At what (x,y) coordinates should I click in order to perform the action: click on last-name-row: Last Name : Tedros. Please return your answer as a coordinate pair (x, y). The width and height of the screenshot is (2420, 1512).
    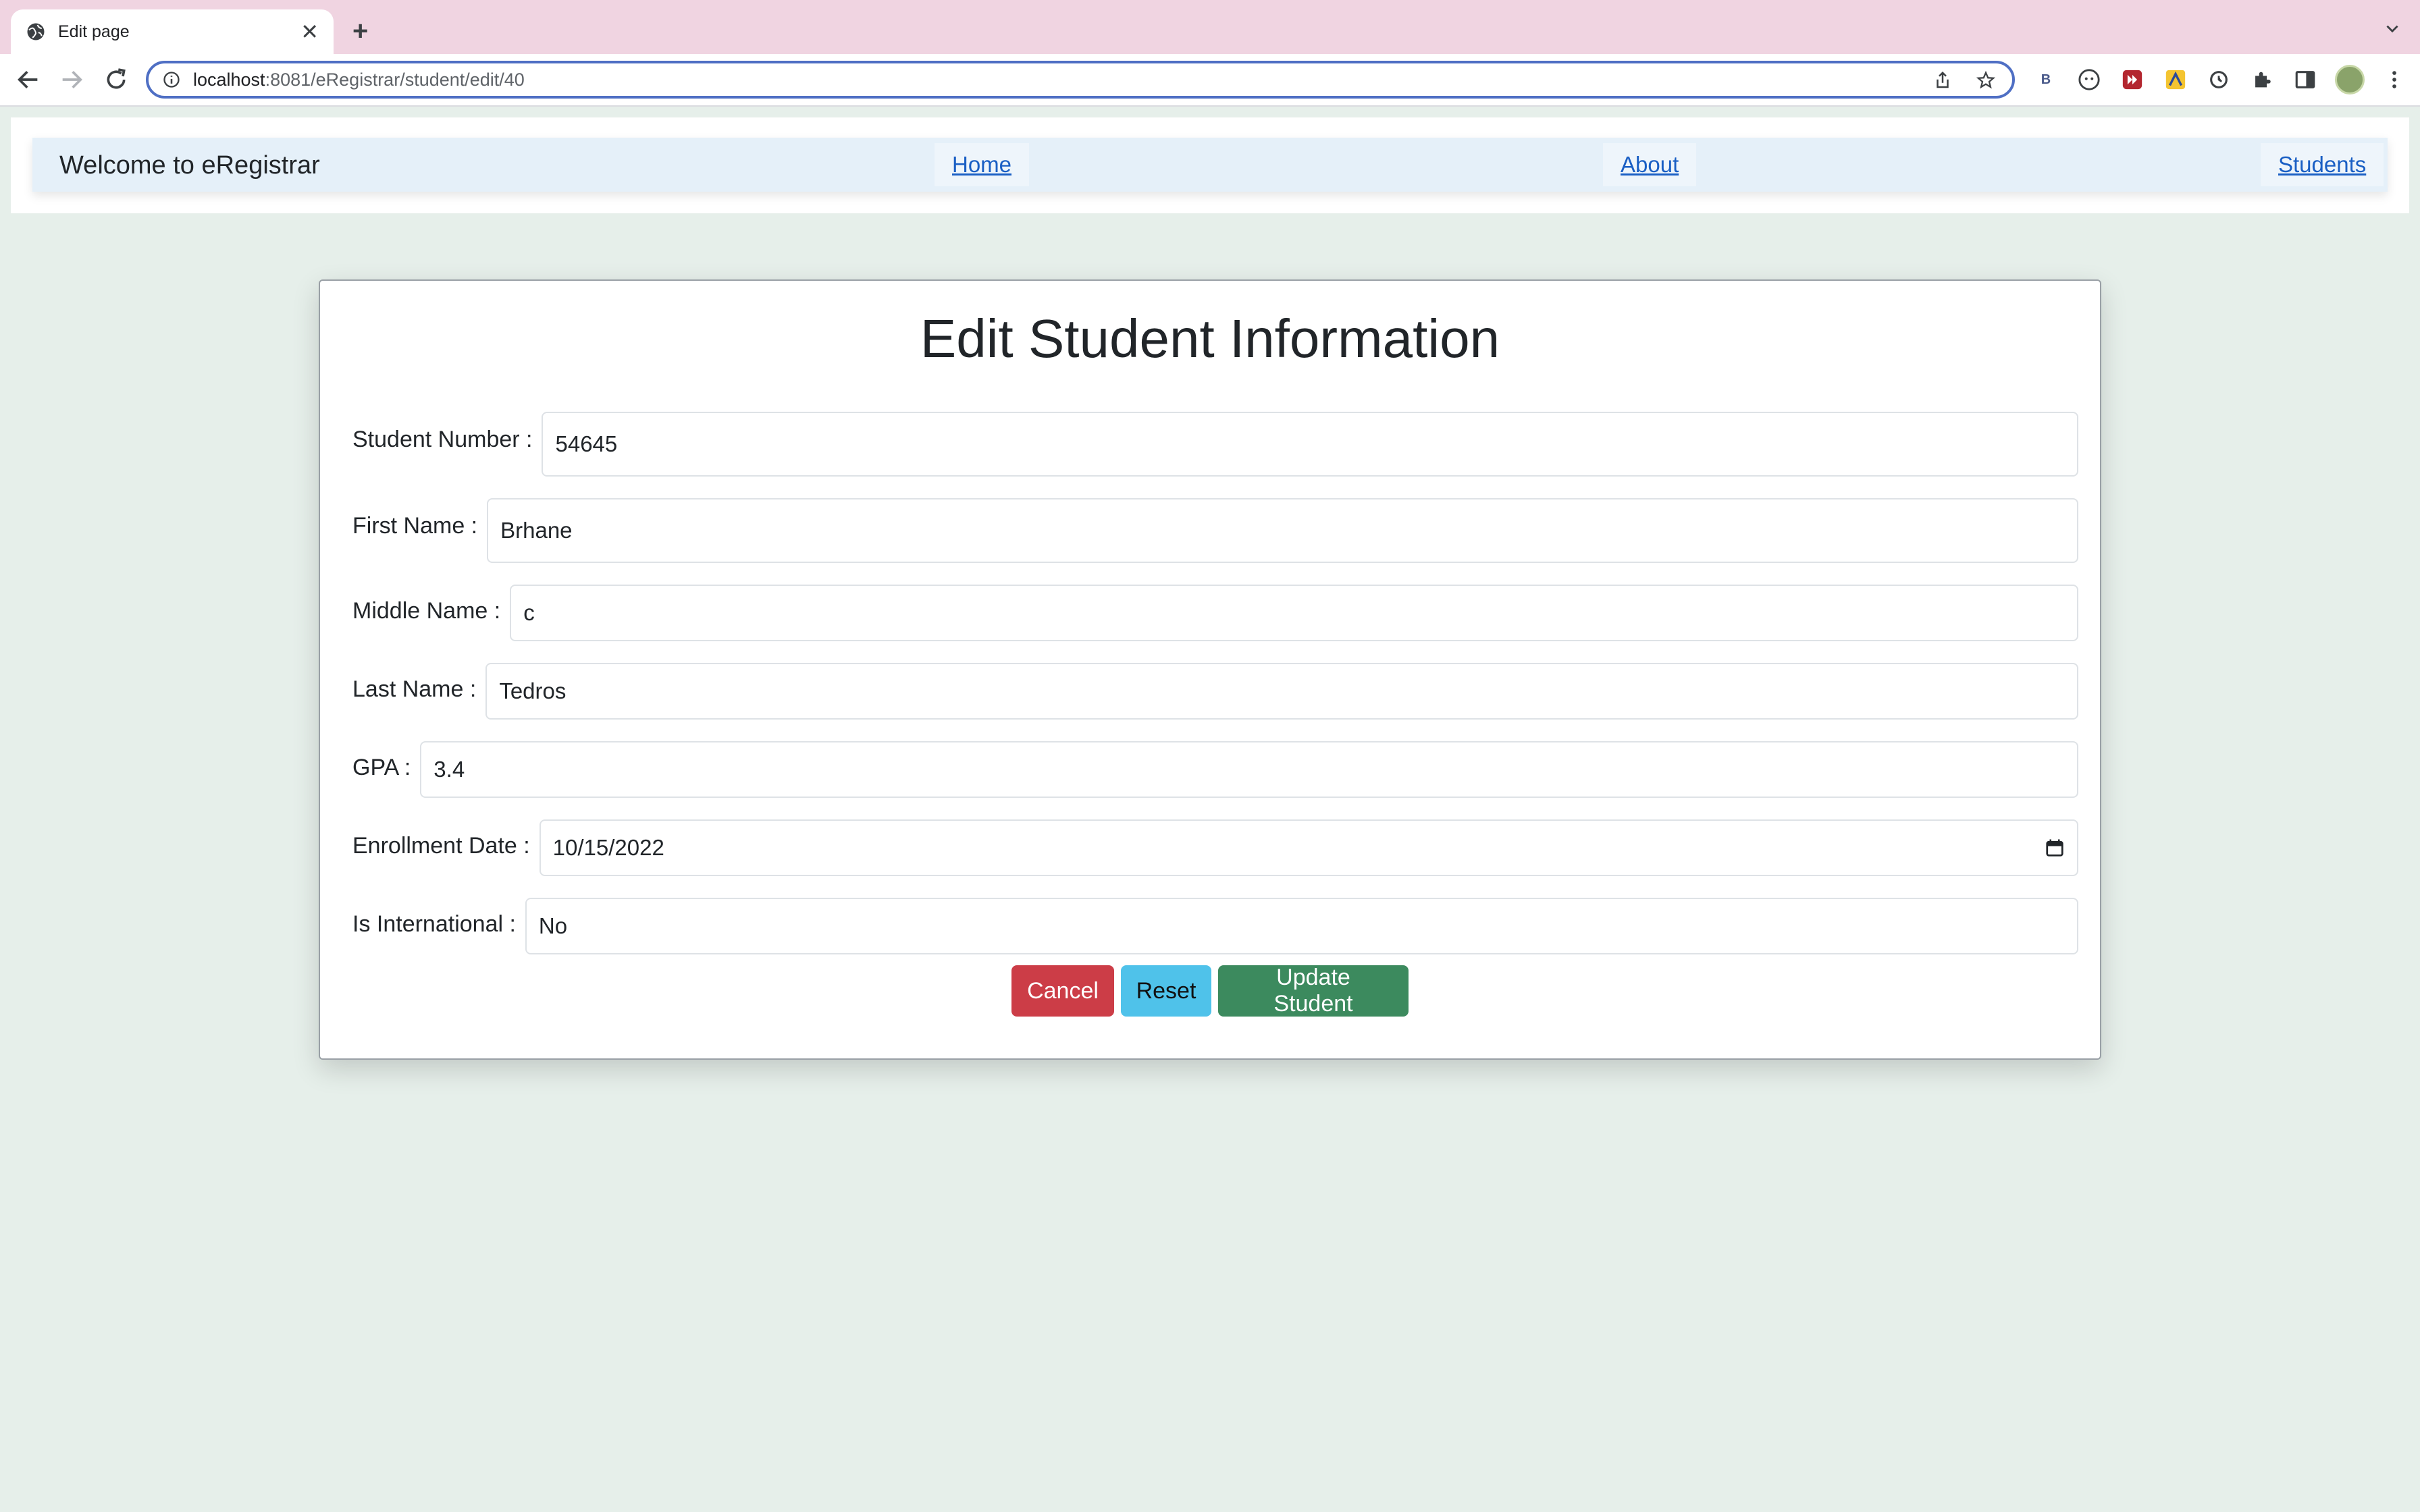
    Looking at the image, I should click on (1215, 691).